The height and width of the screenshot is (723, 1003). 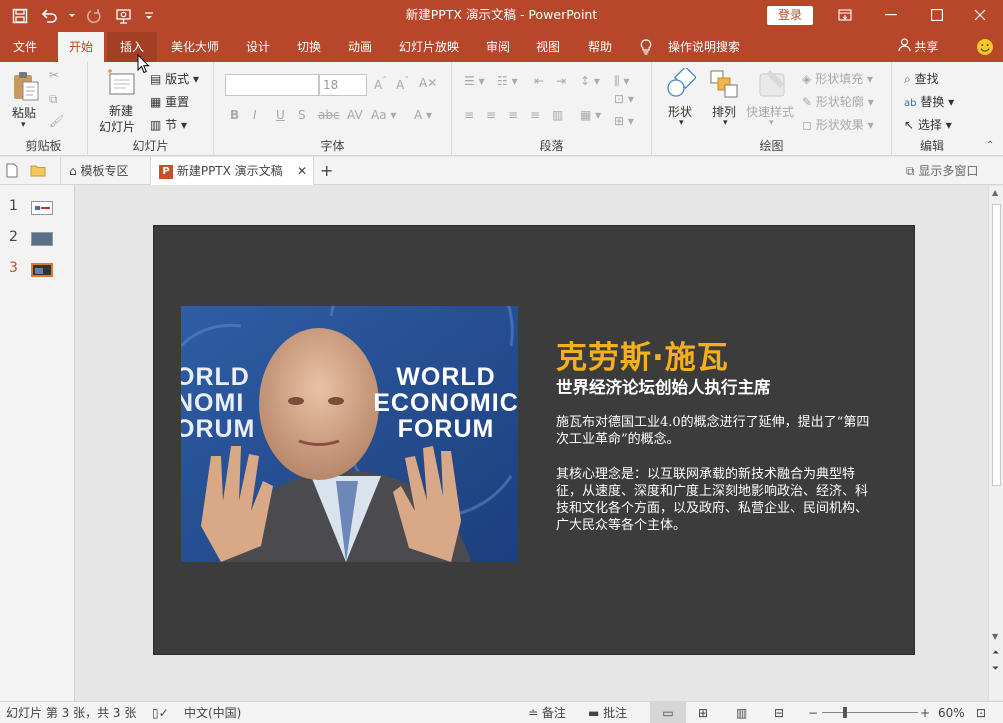 What do you see at coordinates (607, 712) in the screenshot?
I see `comments-button: ▬ 批注` at bounding box center [607, 712].